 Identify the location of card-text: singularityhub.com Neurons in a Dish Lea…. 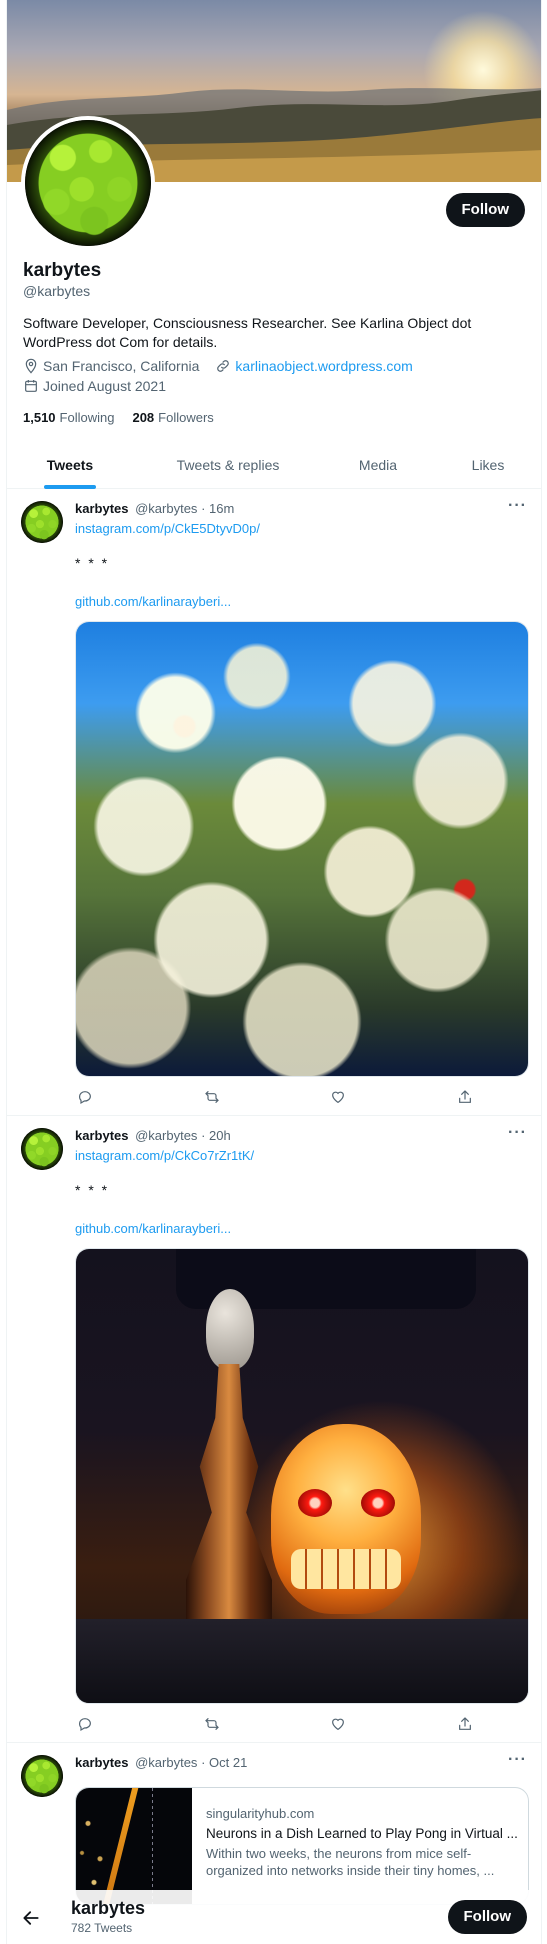
(362, 1842).